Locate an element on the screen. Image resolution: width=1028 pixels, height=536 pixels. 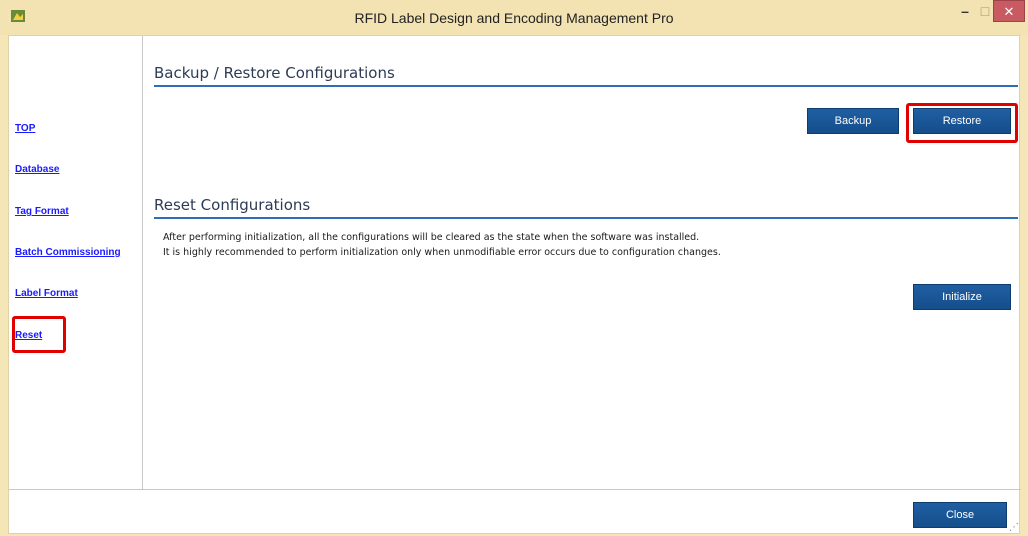
sidebar-item-label-format: Label Format is located at coordinates (46, 293).